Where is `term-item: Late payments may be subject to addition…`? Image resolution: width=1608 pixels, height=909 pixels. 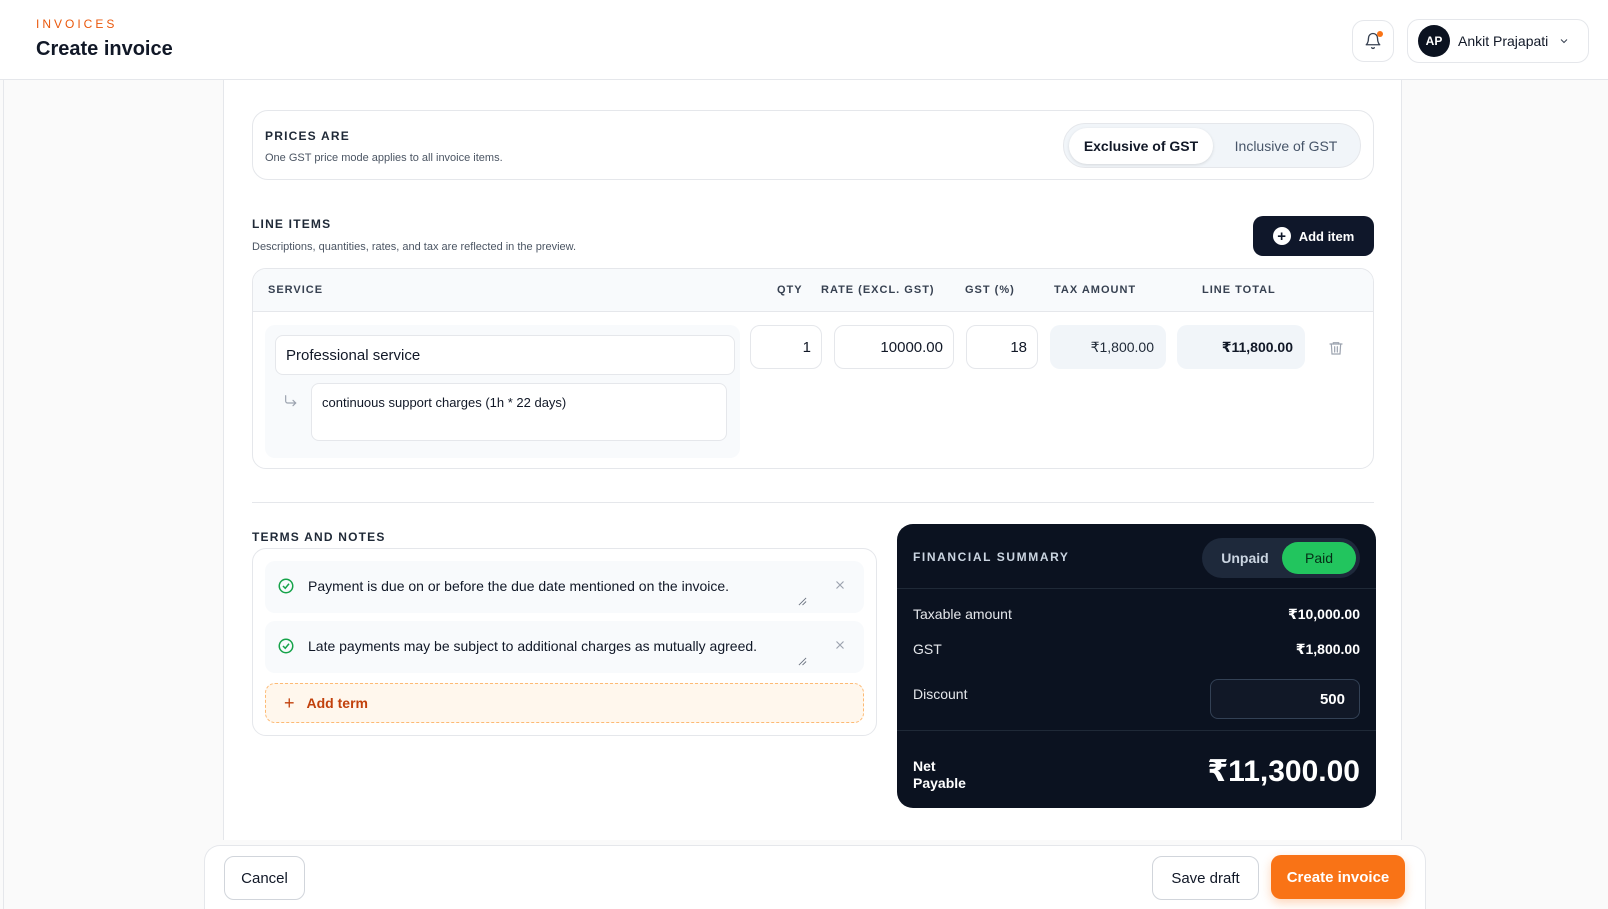 term-item: Late payments may be subject to addition… is located at coordinates (564, 647).